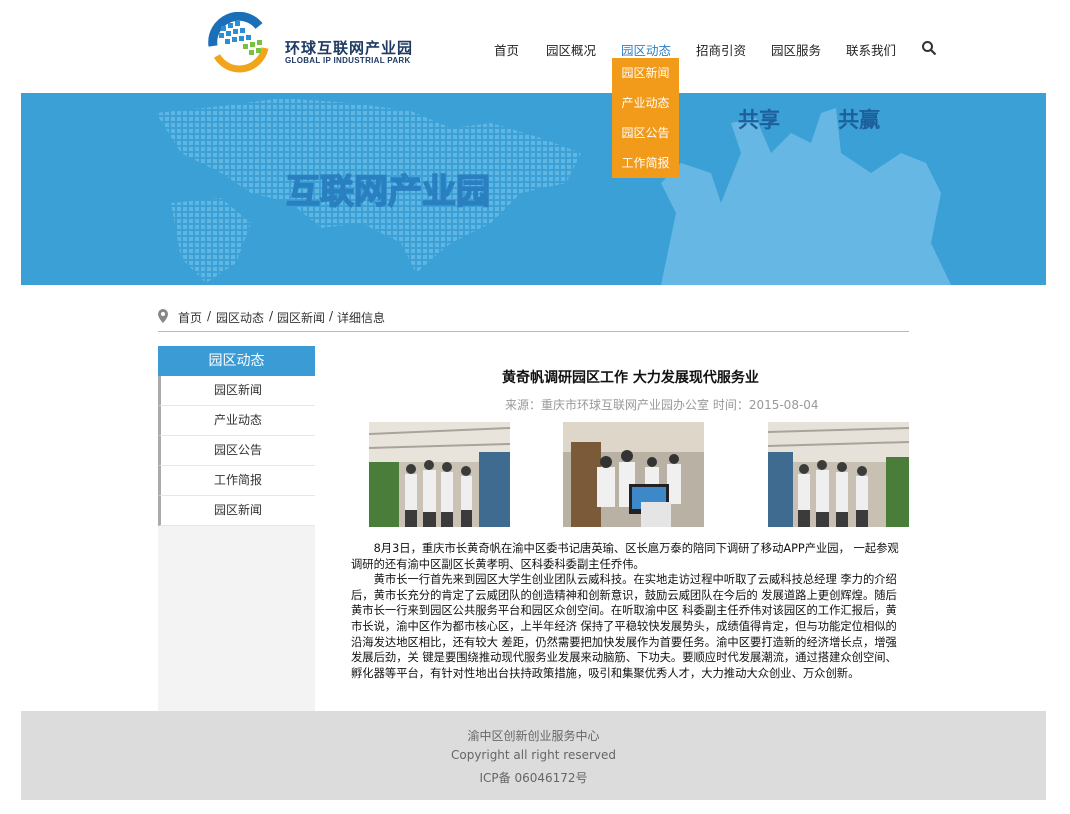 The height and width of the screenshot is (814, 1070). Describe the element at coordinates (301, 317) in the screenshot. I see `breadcrumb-park-news: 园区新闻` at that location.